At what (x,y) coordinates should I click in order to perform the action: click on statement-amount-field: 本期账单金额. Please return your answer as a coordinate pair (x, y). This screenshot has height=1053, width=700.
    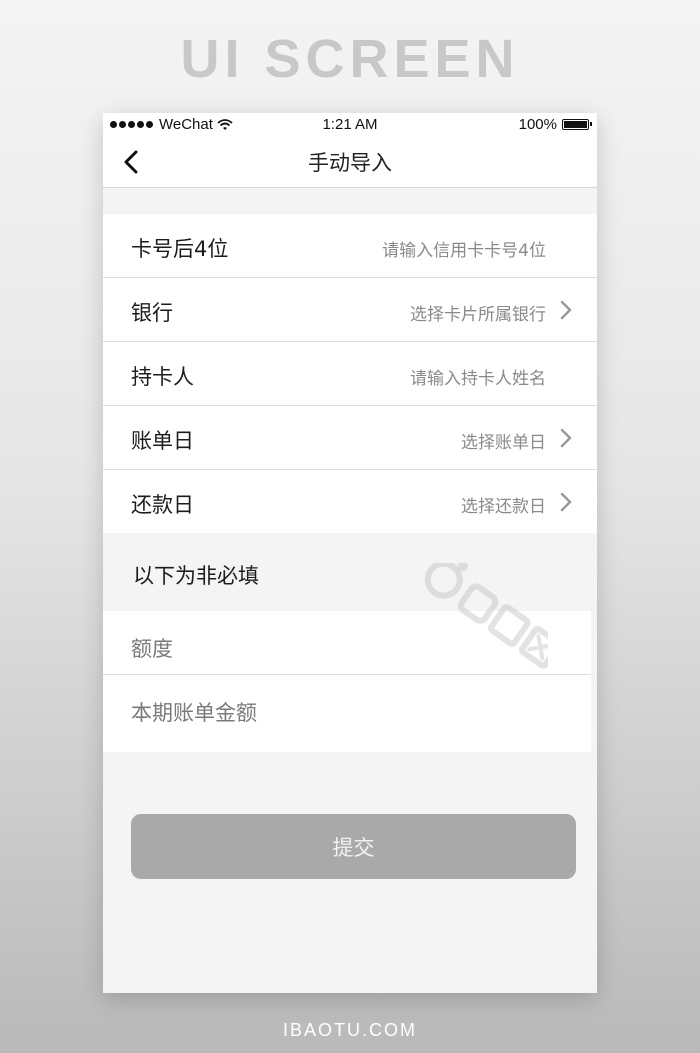
    Looking at the image, I should click on (347, 713).